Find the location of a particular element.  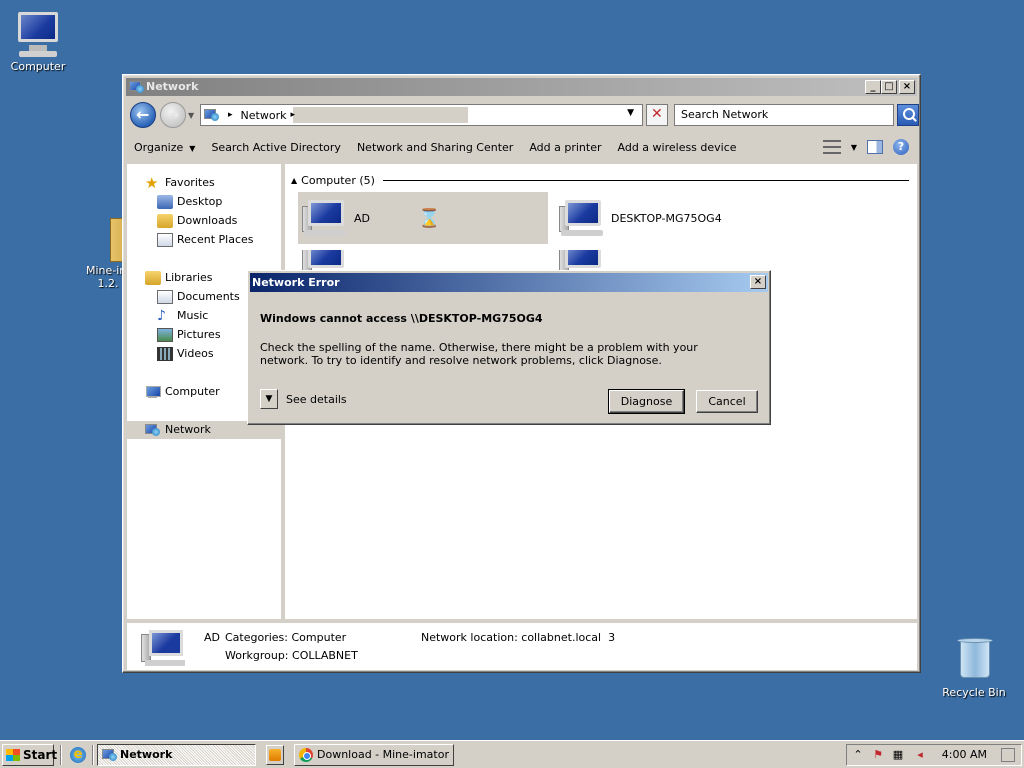

close-icon: × is located at coordinates (758, 282).